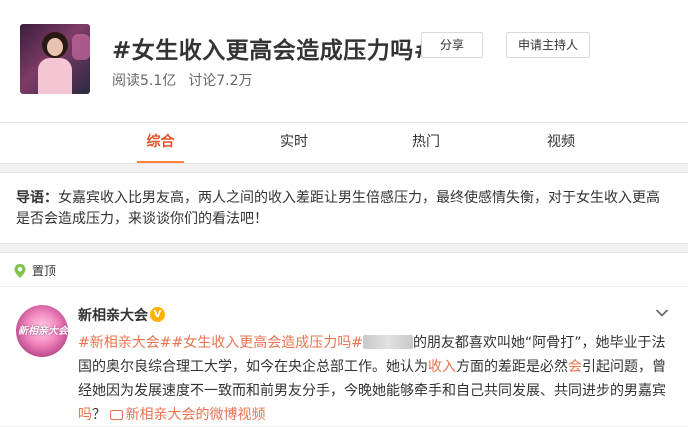 This screenshot has width=688, height=427. What do you see at coordinates (294, 143) in the screenshot?
I see `tab-realtime: 实时` at bounding box center [294, 143].